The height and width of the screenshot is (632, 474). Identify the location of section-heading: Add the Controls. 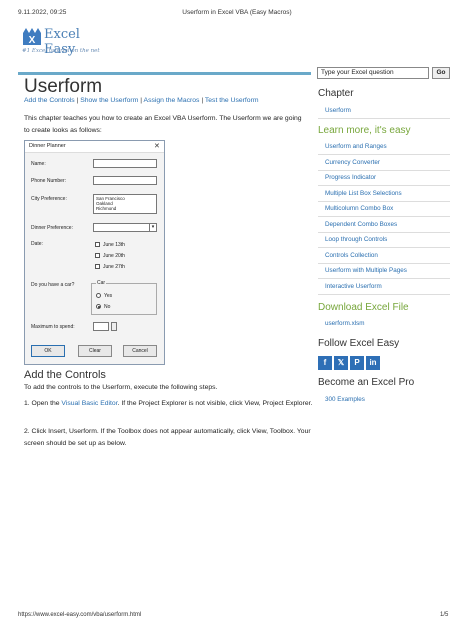
(65, 375).